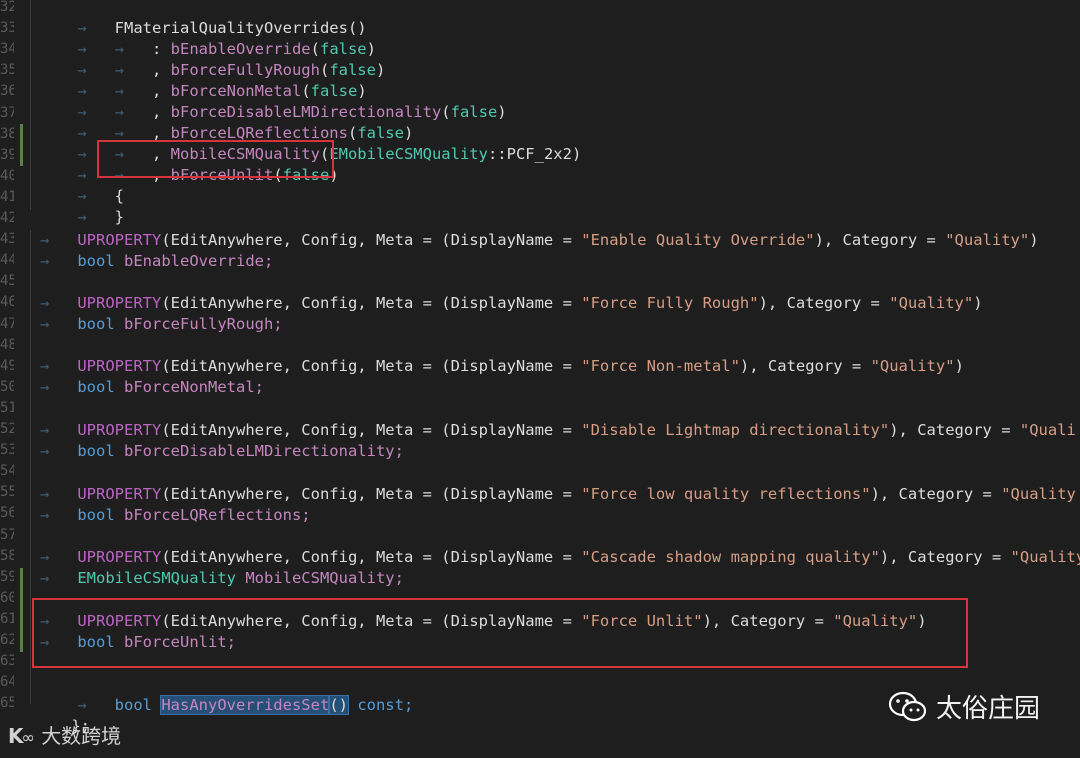 This screenshot has height=758, width=1080. Describe the element at coordinates (28, 737) in the screenshot. I see `watermark-logo-icon: ∞` at that location.